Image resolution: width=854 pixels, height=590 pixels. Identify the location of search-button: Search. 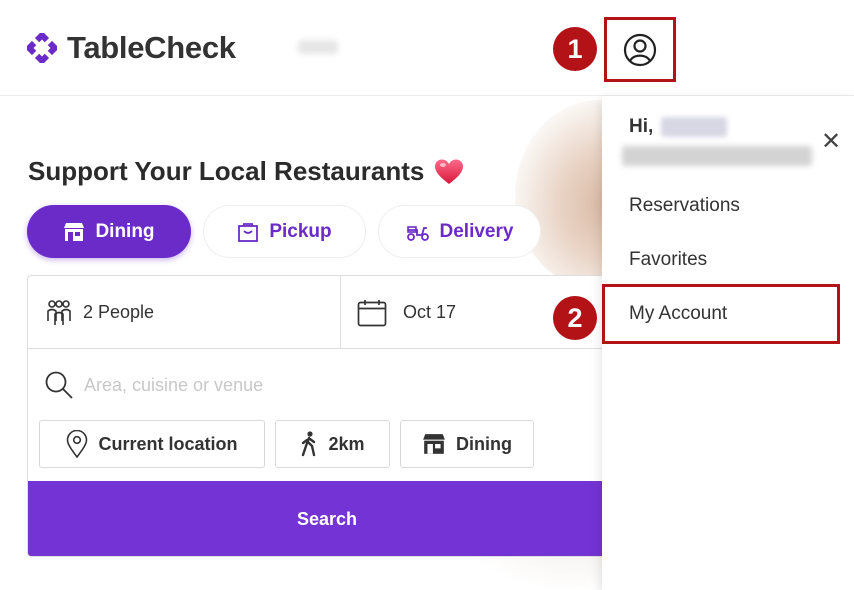
(341, 518).